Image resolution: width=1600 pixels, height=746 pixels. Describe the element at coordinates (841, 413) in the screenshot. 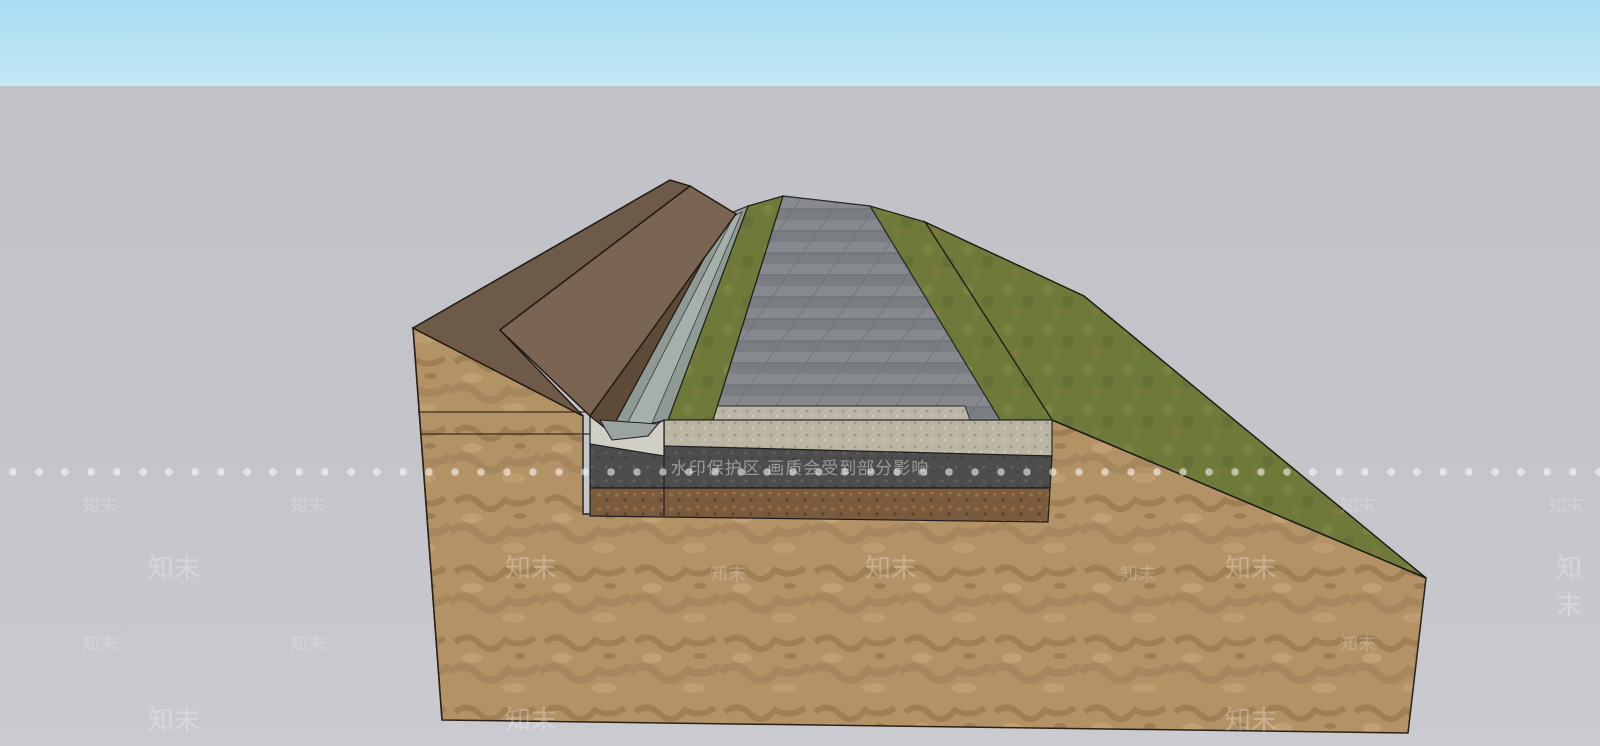

I see `paving-edge` at that location.